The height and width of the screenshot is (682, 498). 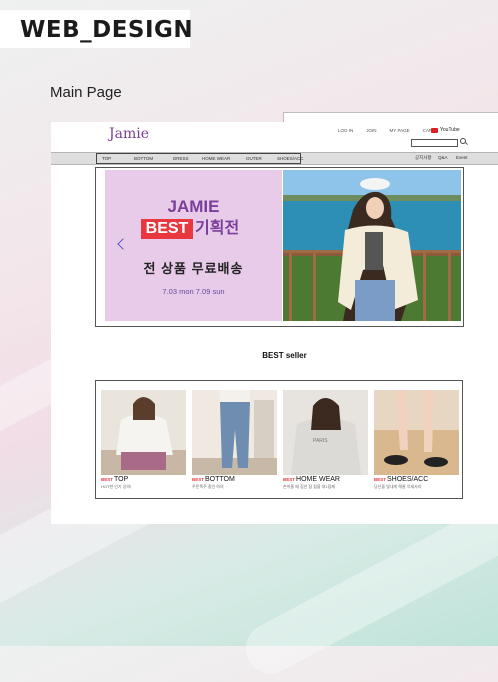 What do you see at coordinates (401, 479) in the screenshot?
I see `product-name: BESTSHOES/ACC` at bounding box center [401, 479].